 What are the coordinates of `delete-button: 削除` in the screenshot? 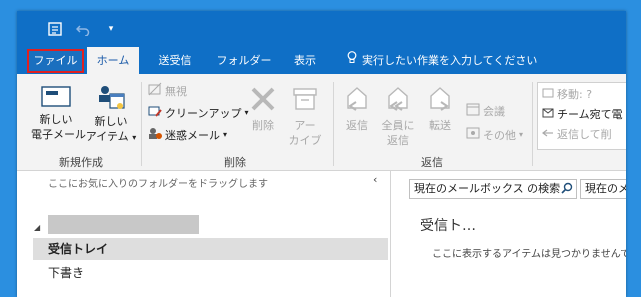 It's located at (263, 108).